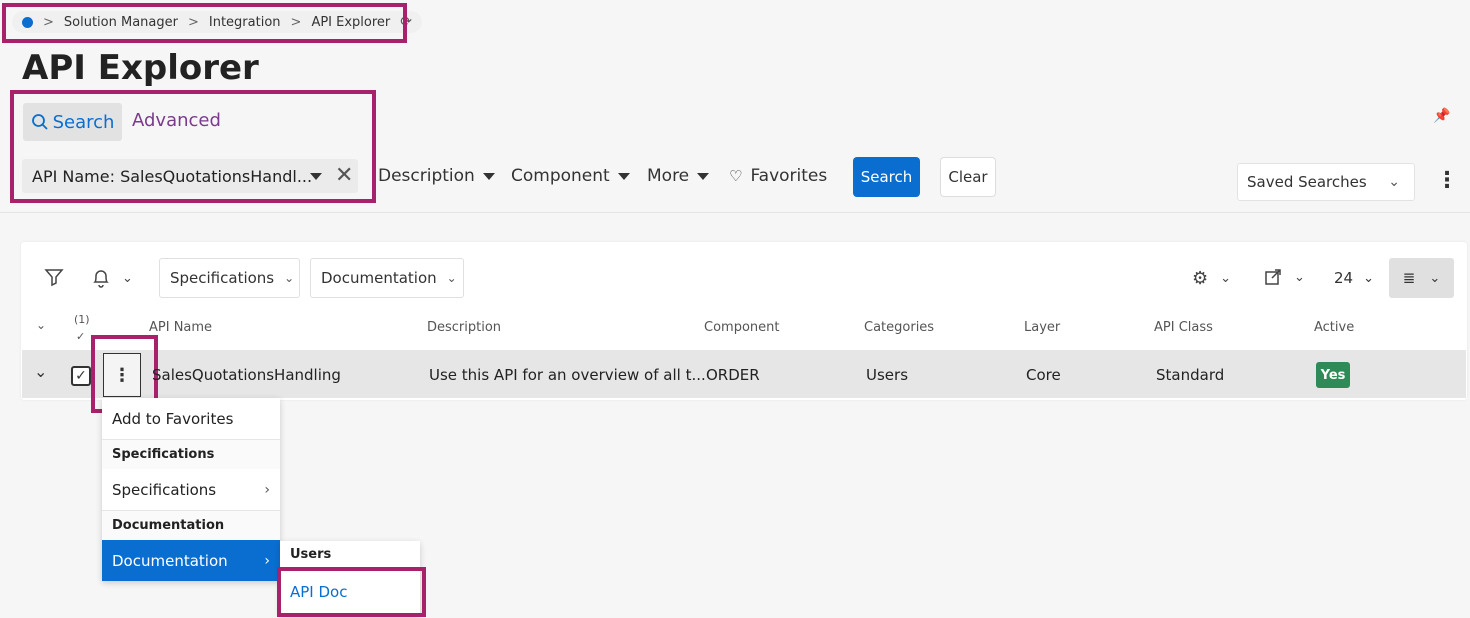  What do you see at coordinates (122, 375) in the screenshot?
I see `row-actions-button: ⋮` at bounding box center [122, 375].